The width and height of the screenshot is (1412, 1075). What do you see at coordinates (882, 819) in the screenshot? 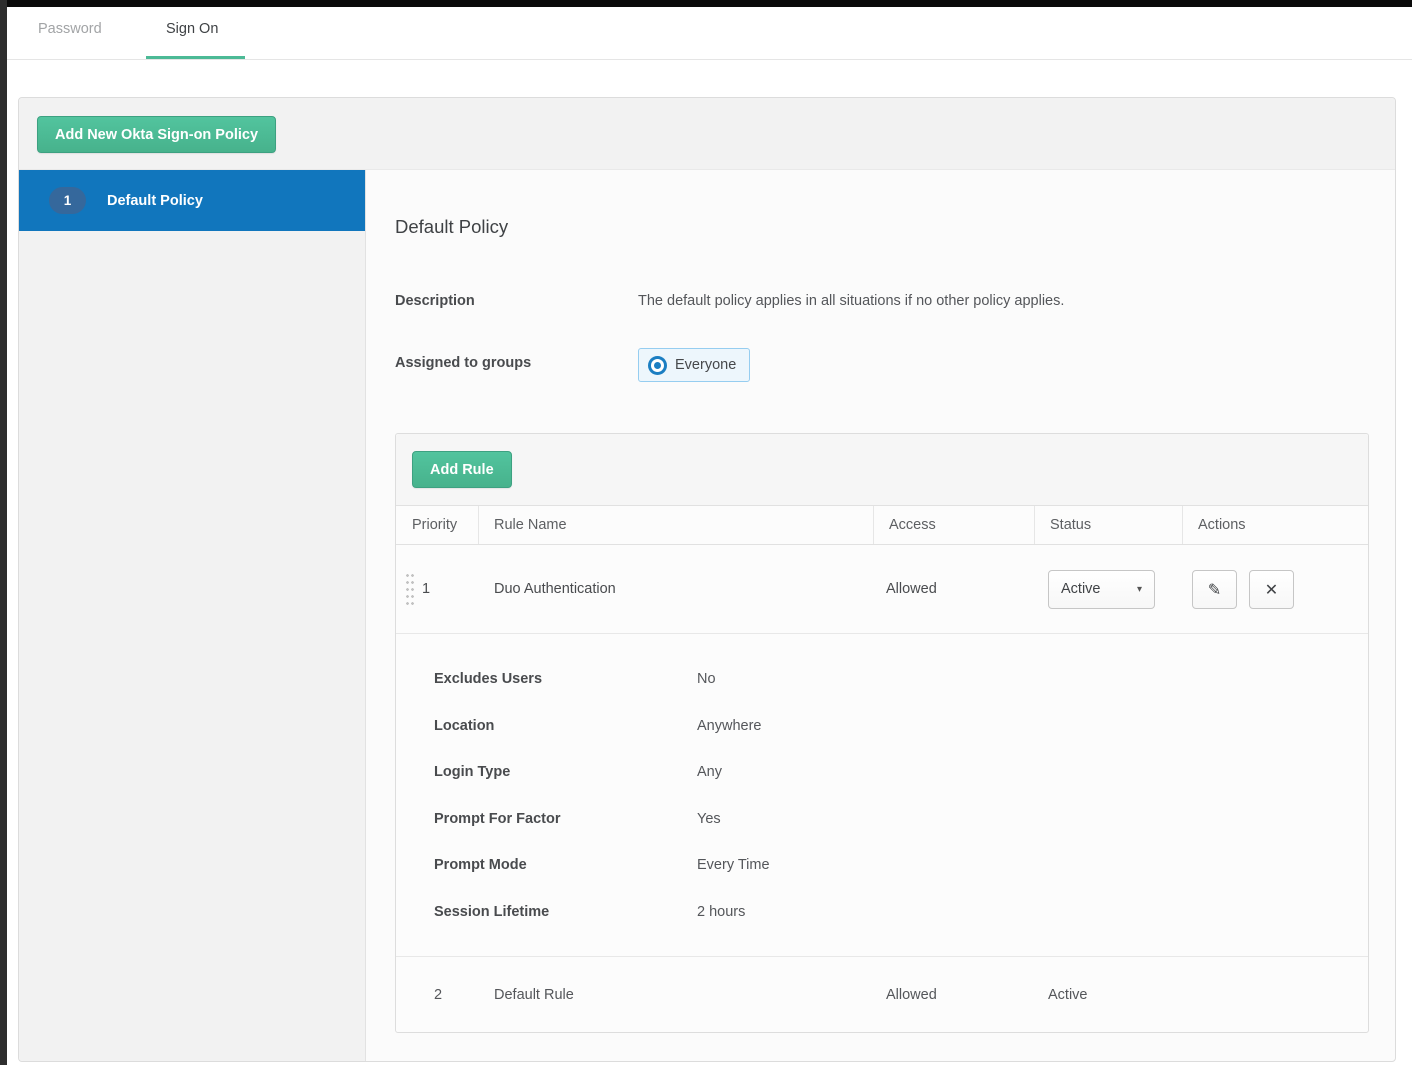
I see `detail-row-prompt-for-factor: Prompt For Factor Yes` at bounding box center [882, 819].